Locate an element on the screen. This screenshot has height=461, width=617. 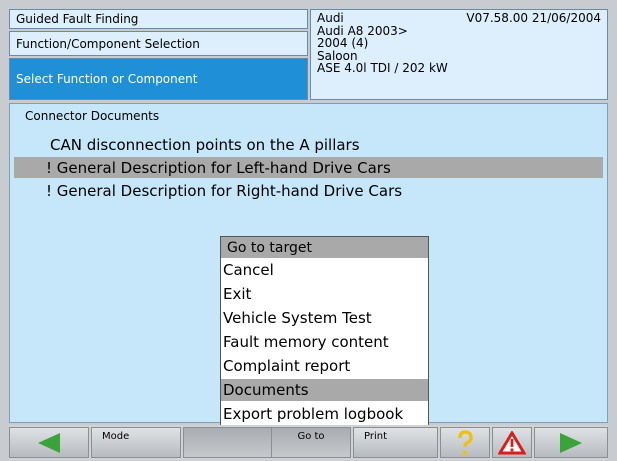
section-title: Connector Documents is located at coordinates (92, 116).